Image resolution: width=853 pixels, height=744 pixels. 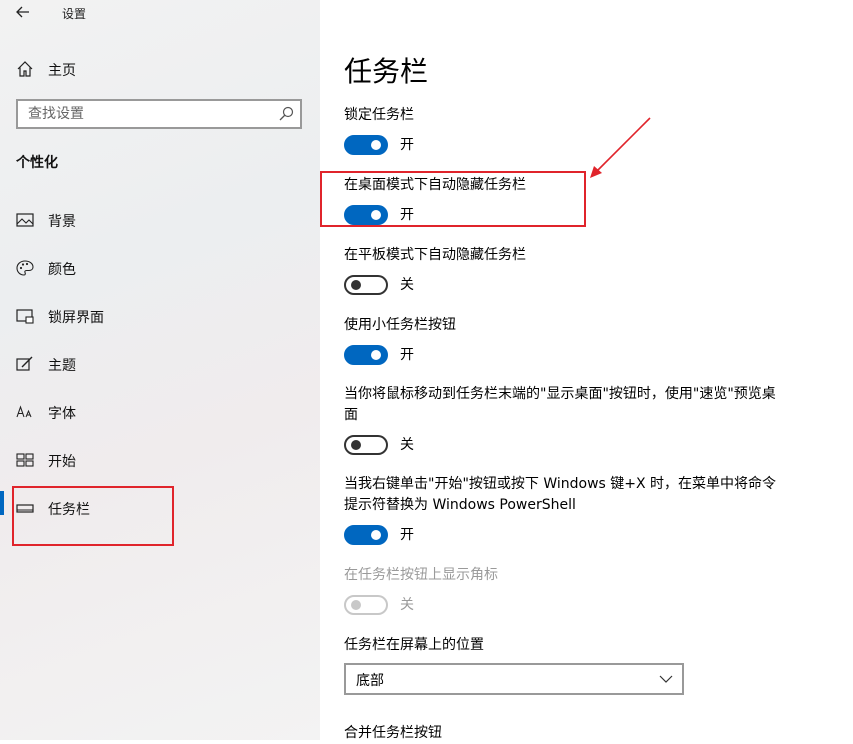 I want to click on sidebar-item-themes: 主题, so click(x=160, y=365).